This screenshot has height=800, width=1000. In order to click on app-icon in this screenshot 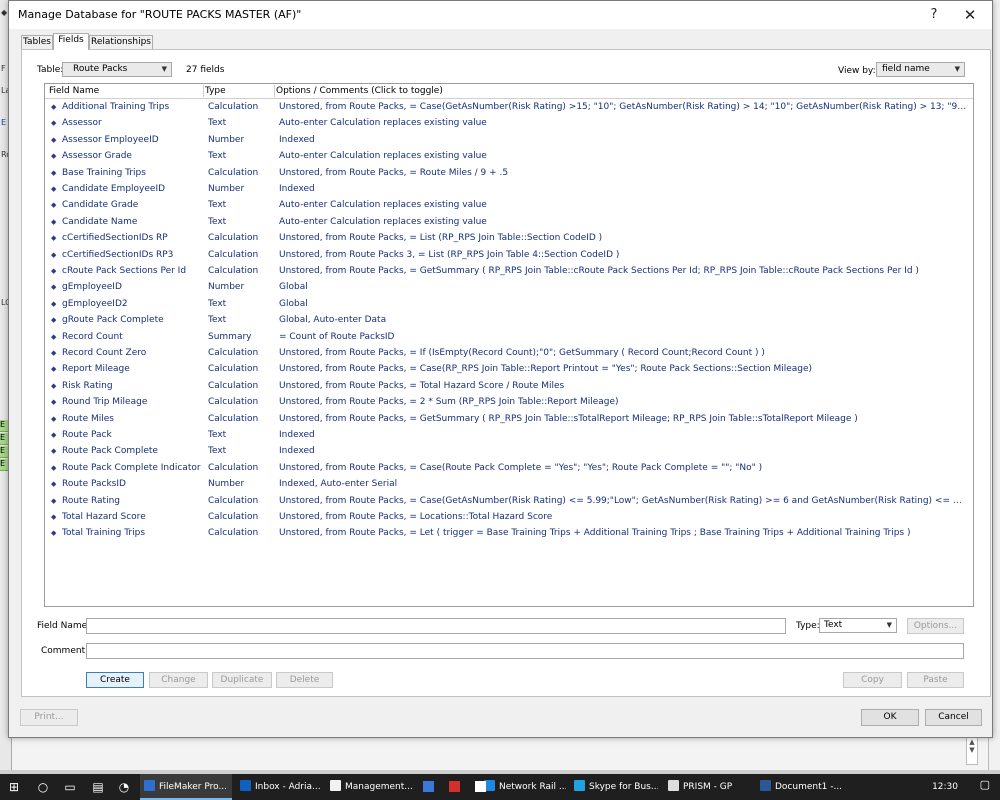, I will do `click(480, 787)`.